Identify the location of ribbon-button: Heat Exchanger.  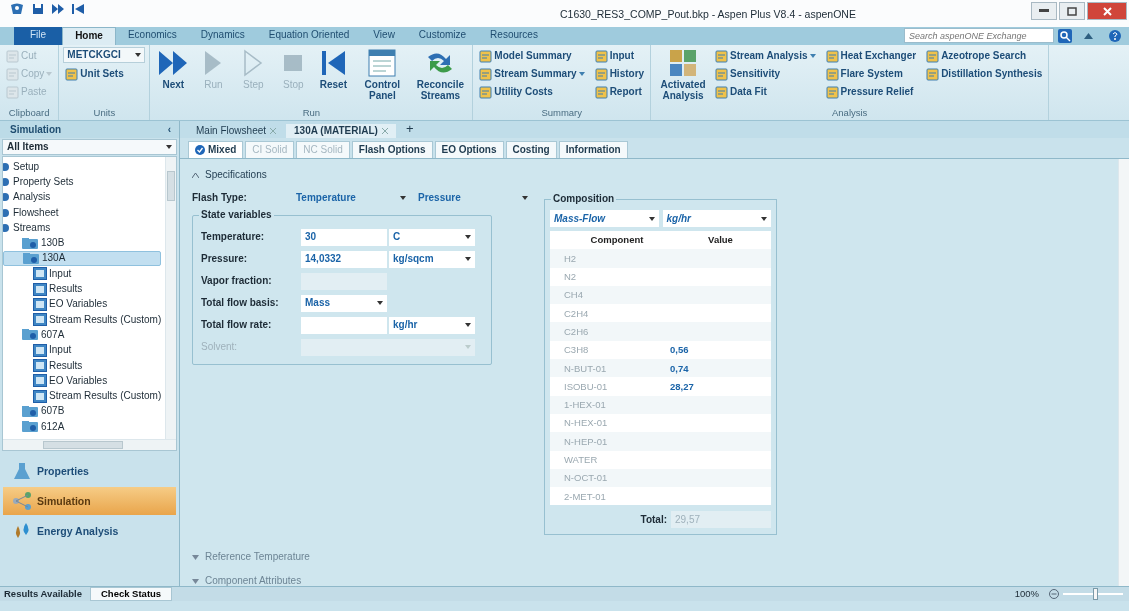
(871, 56).